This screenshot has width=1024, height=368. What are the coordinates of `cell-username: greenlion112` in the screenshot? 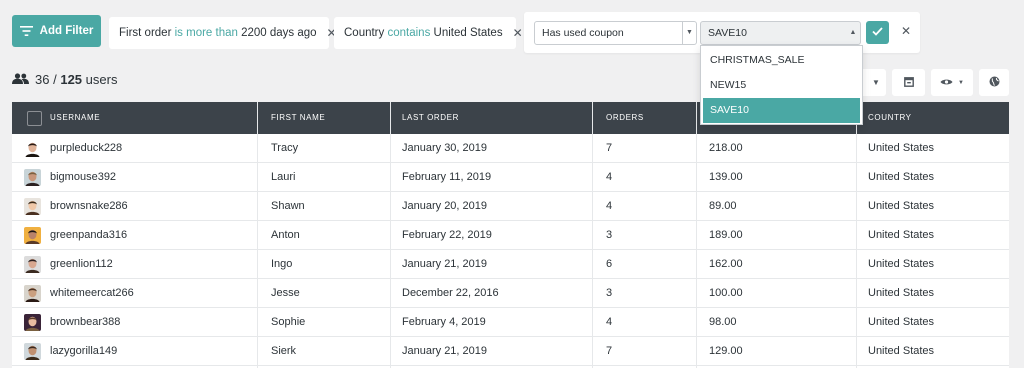 It's located at (81, 264).